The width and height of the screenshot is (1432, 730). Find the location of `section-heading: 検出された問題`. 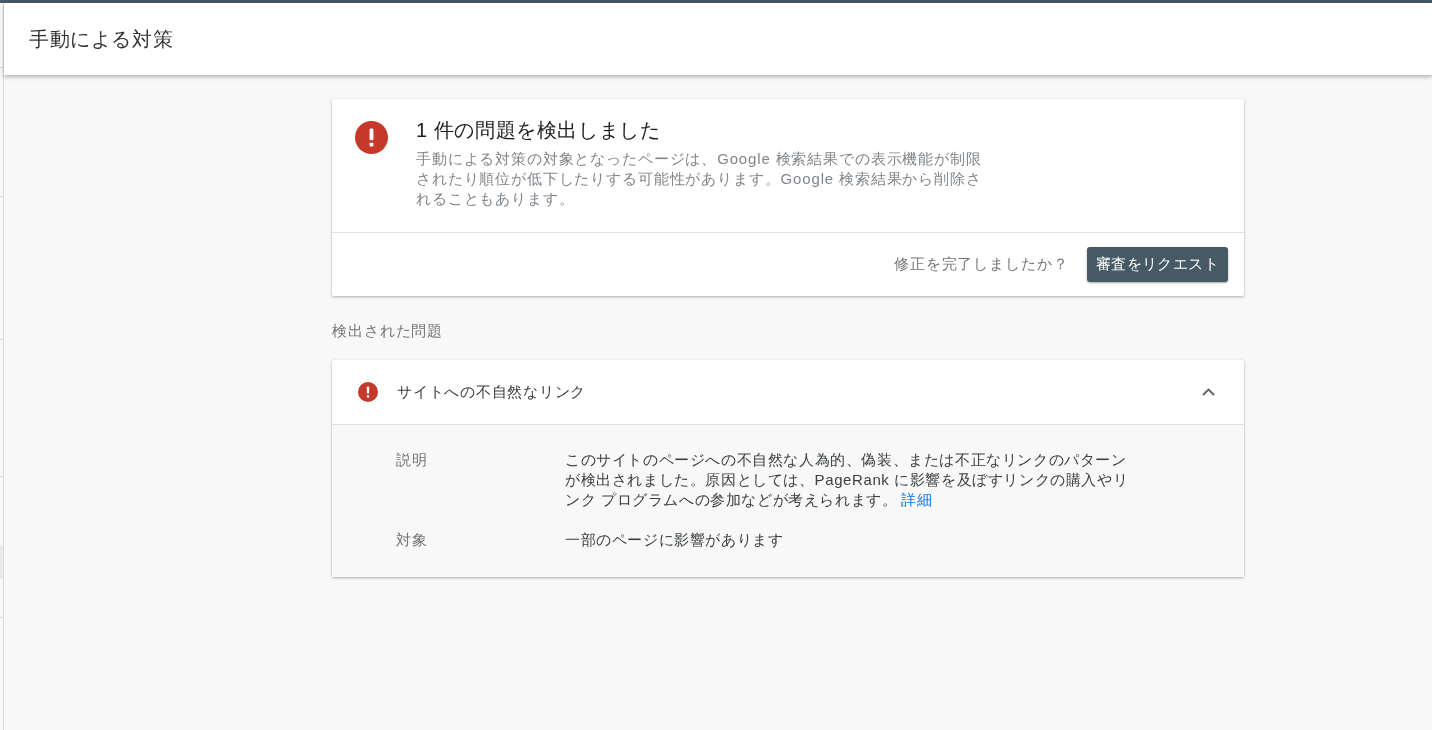

section-heading: 検出された問題 is located at coordinates (388, 331).